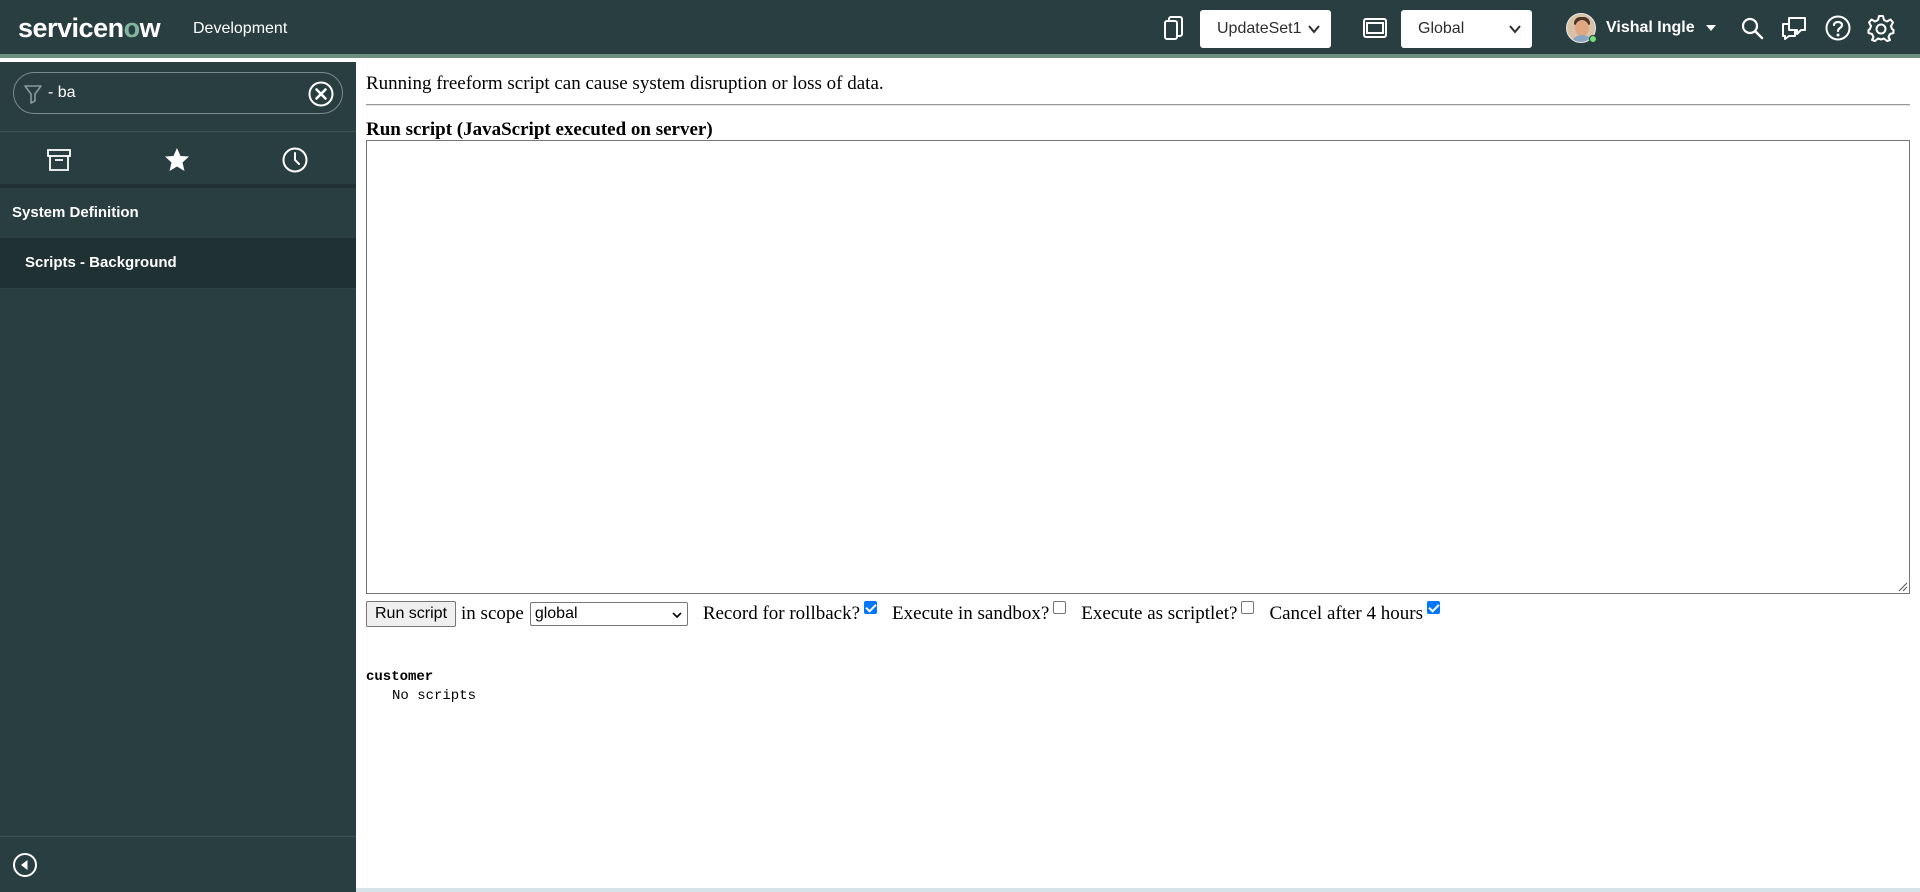 The image size is (1920, 892). Describe the element at coordinates (25, 865) in the screenshot. I see `collapse-navigator-icon` at that location.